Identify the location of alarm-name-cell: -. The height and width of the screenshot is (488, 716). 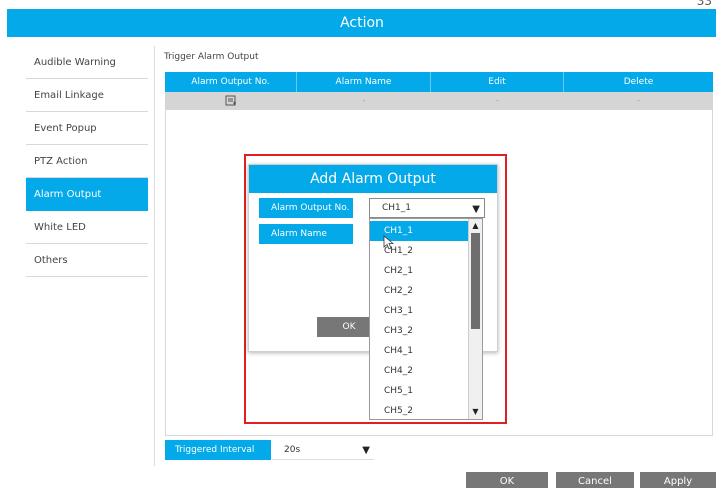
(364, 100).